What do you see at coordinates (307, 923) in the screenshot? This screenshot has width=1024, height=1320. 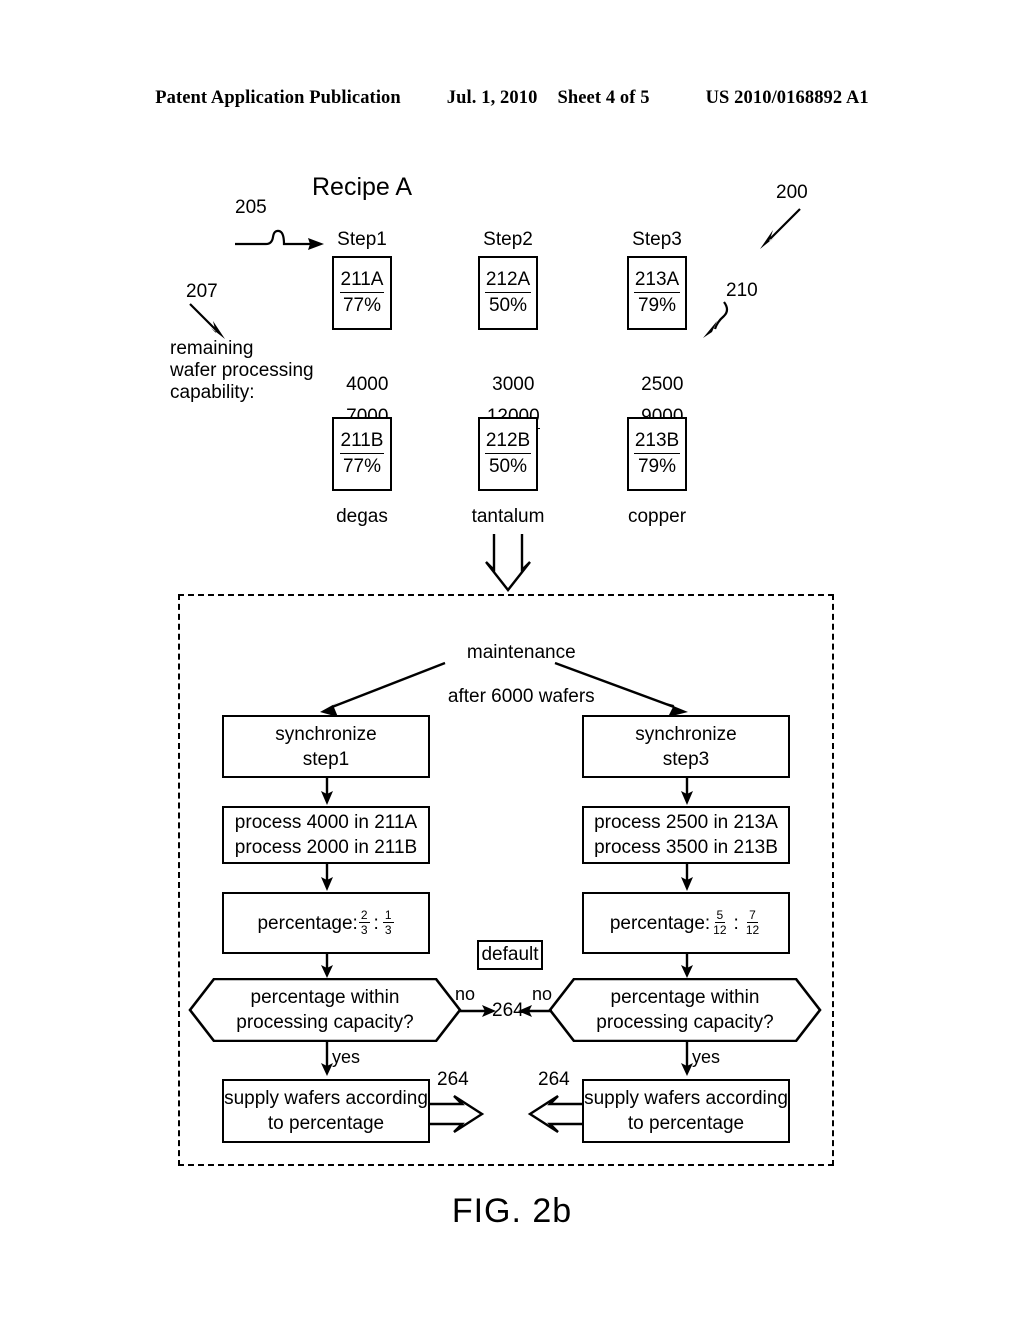 I see `percentage-left-label: percentage:` at bounding box center [307, 923].